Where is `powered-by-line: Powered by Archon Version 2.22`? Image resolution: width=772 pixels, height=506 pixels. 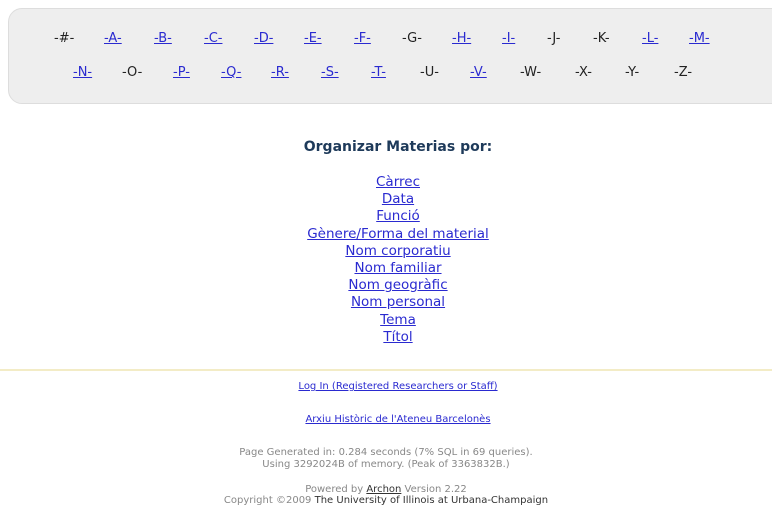 powered-by-line: Powered by Archon Version 2.22 is located at coordinates (386, 489).